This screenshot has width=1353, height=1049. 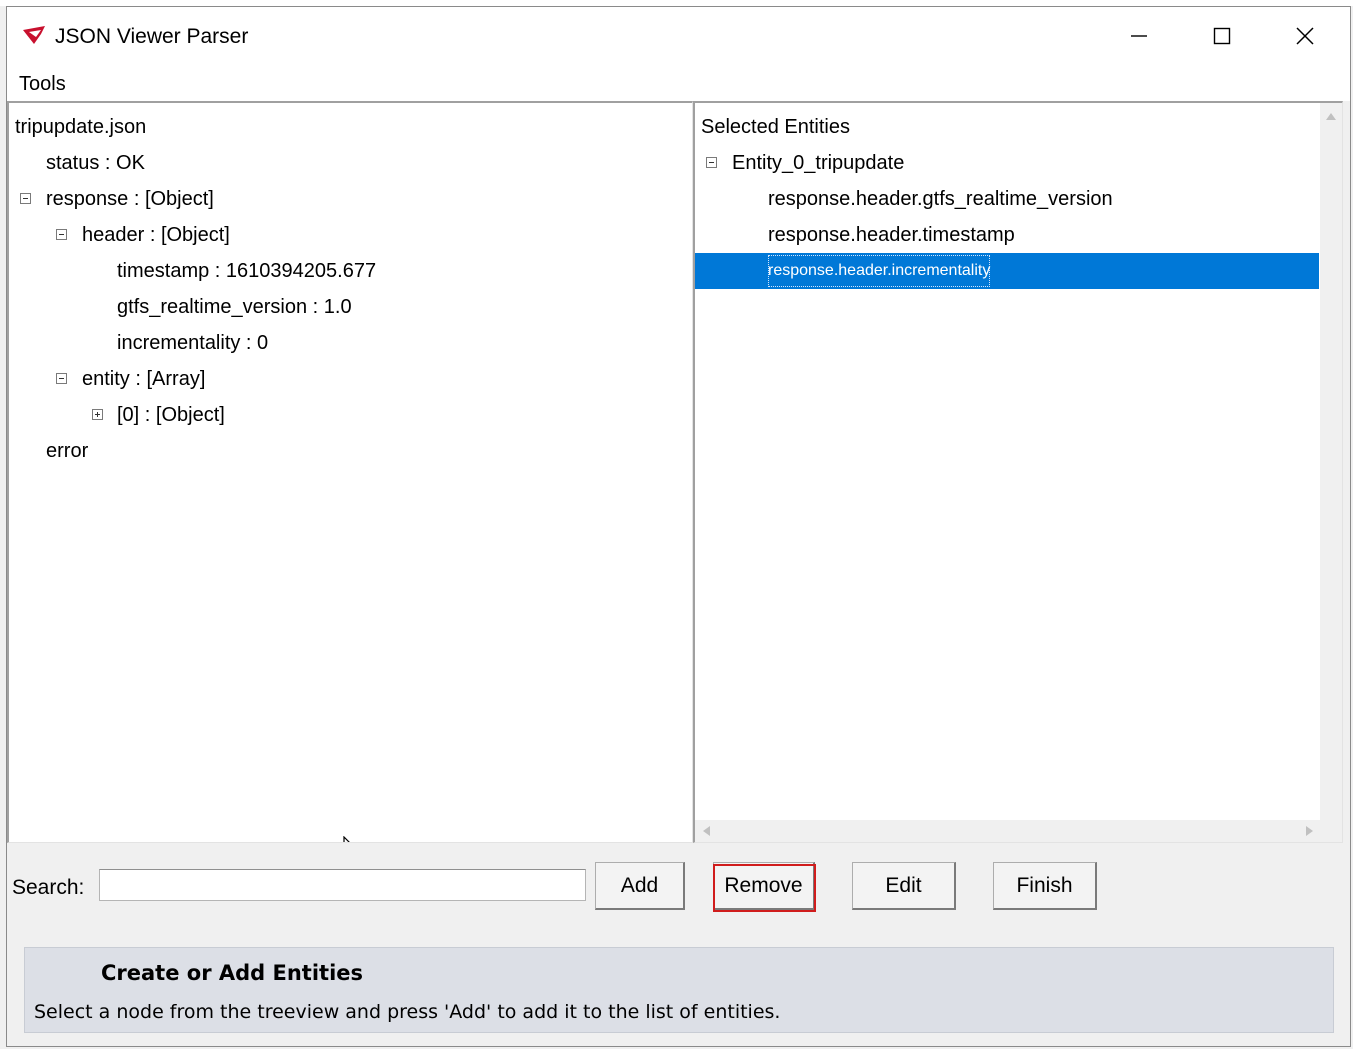 What do you see at coordinates (353, 838) in the screenshot?
I see `mouse-pointer-icon` at bounding box center [353, 838].